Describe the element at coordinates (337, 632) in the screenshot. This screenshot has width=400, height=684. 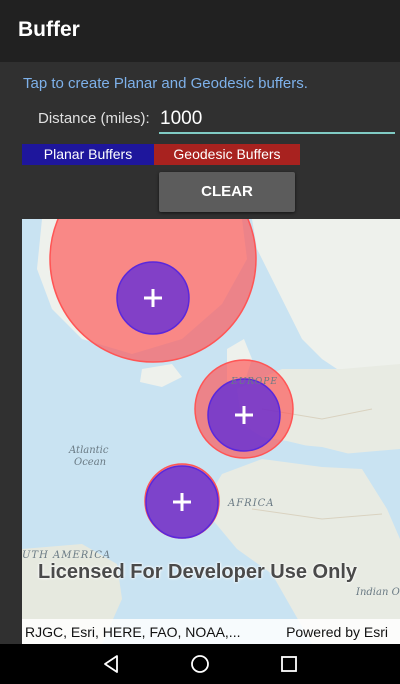
I see `powered-by-esri: Powered by Esri` at that location.